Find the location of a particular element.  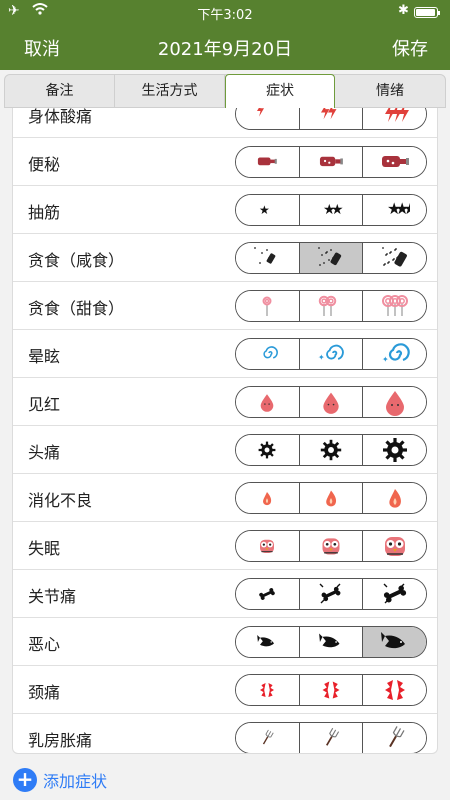

symptom-row: 抽筋★★★★★★ is located at coordinates (225, 210).